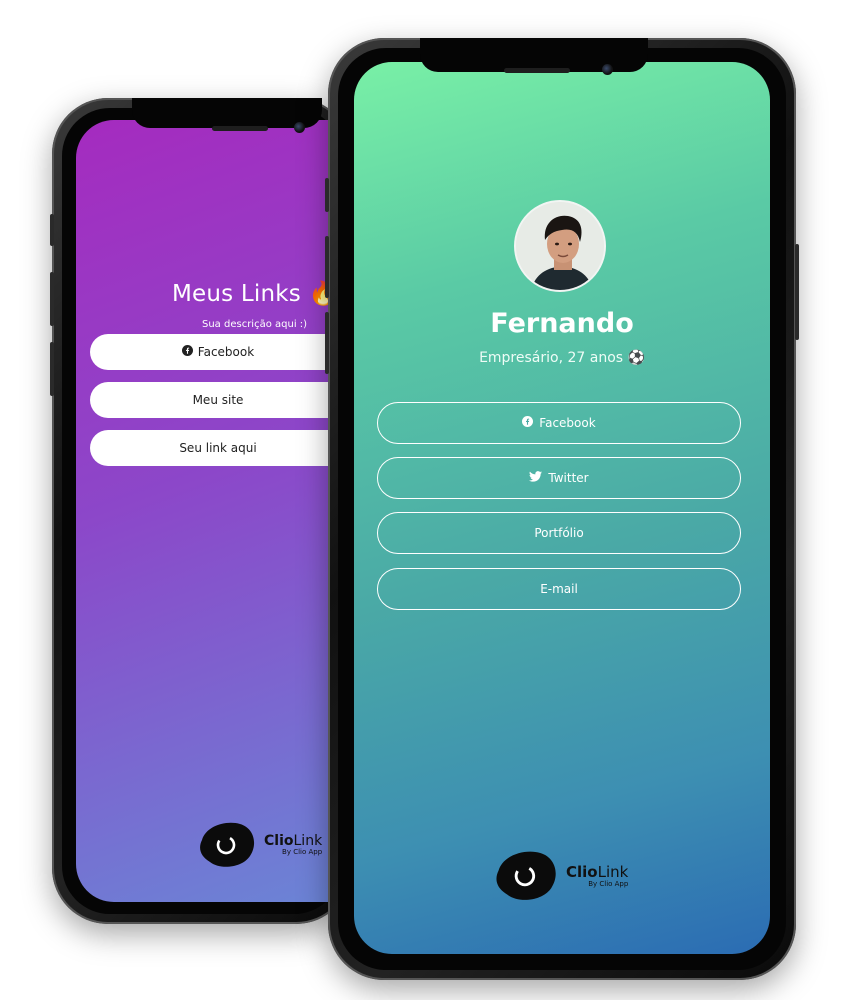 This screenshot has height=1000, width=855. I want to click on profile-description: Empresário, 27 anos ⚽, so click(562, 358).